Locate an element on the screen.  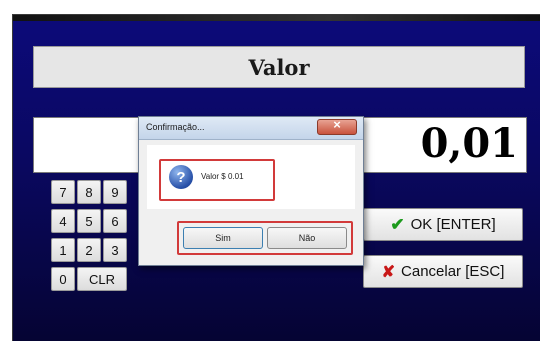
key-0: 0 is located at coordinates (63, 279).